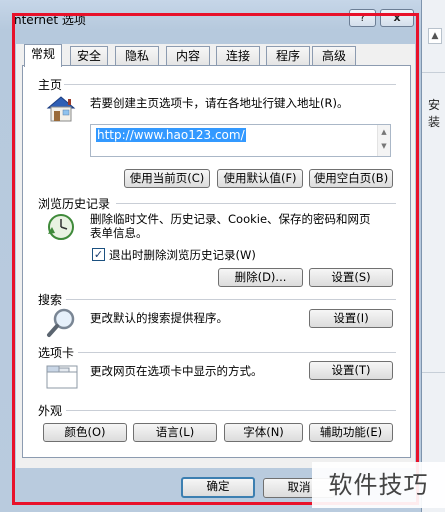  I want to click on url-box-scrollbar: ▲ ▼, so click(383, 140).